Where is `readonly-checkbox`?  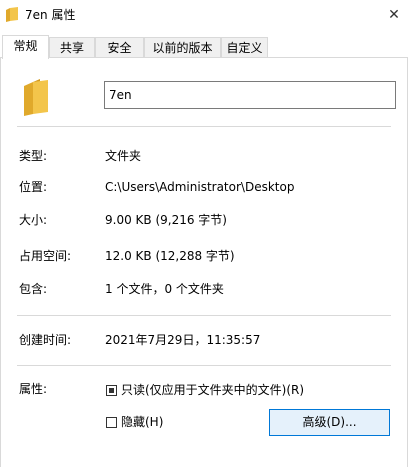 readonly-checkbox is located at coordinates (111, 390).